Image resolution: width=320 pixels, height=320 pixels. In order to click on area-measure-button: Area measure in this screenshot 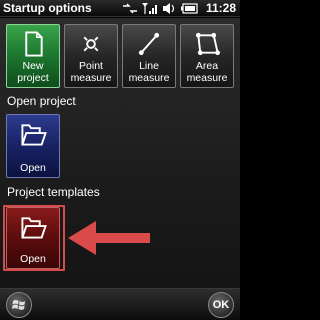, I will do `click(207, 56)`.